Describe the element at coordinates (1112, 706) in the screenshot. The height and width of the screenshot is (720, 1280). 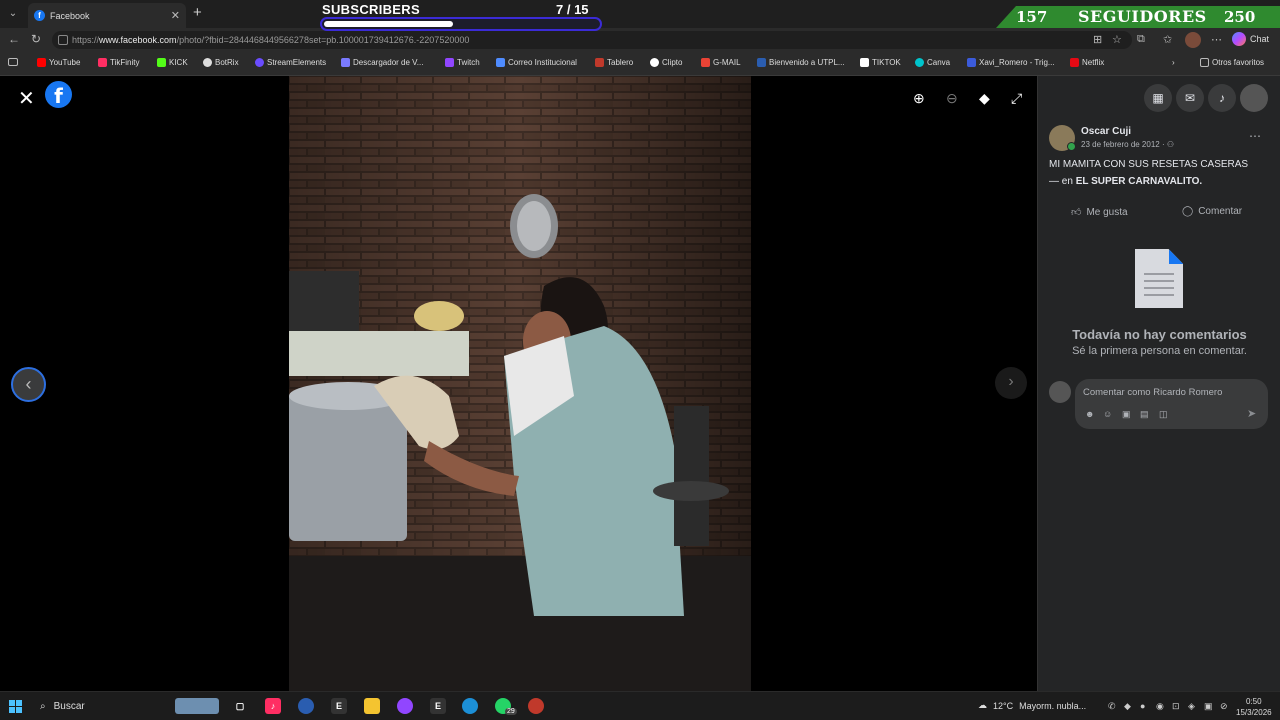
I see `whatsapp-tray-icon: ✆` at that location.